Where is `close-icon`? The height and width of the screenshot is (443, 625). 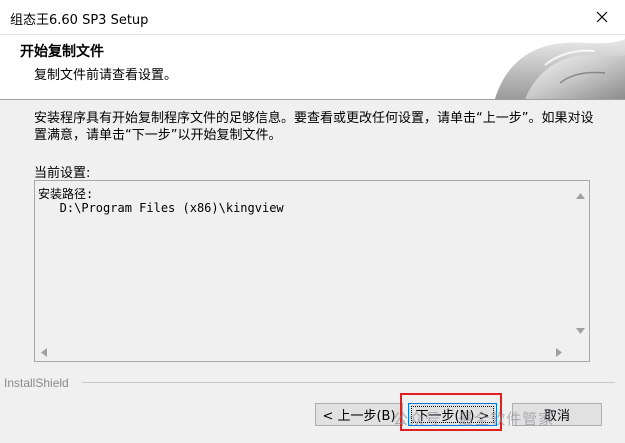 close-icon is located at coordinates (602, 17).